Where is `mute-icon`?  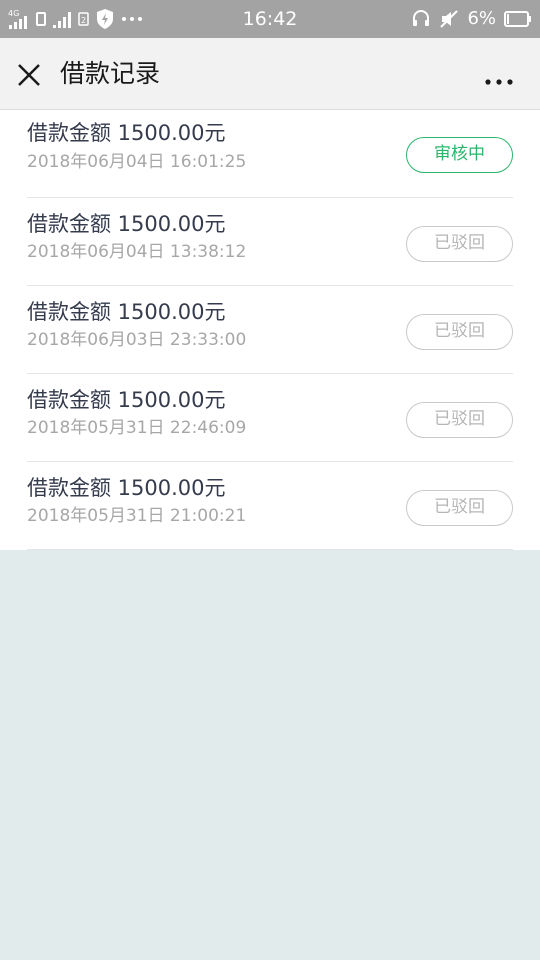
mute-icon is located at coordinates (449, 19).